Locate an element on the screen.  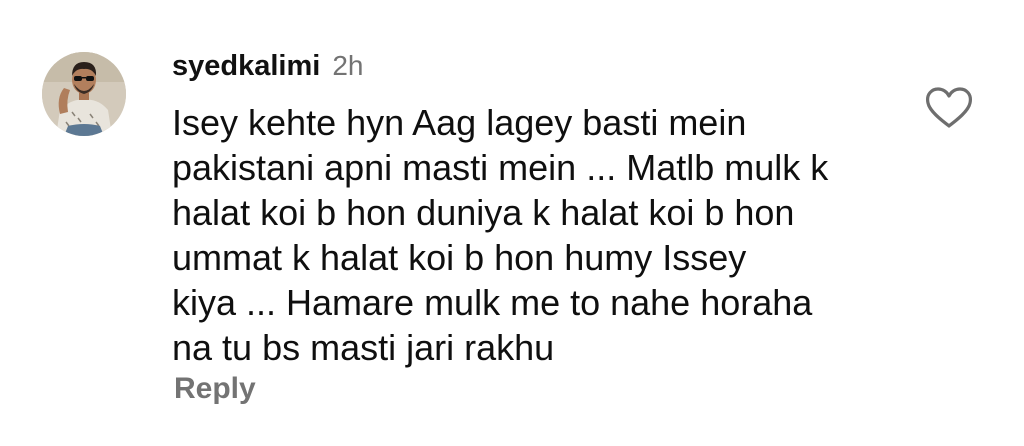
avatar-photo is located at coordinates (84, 94).